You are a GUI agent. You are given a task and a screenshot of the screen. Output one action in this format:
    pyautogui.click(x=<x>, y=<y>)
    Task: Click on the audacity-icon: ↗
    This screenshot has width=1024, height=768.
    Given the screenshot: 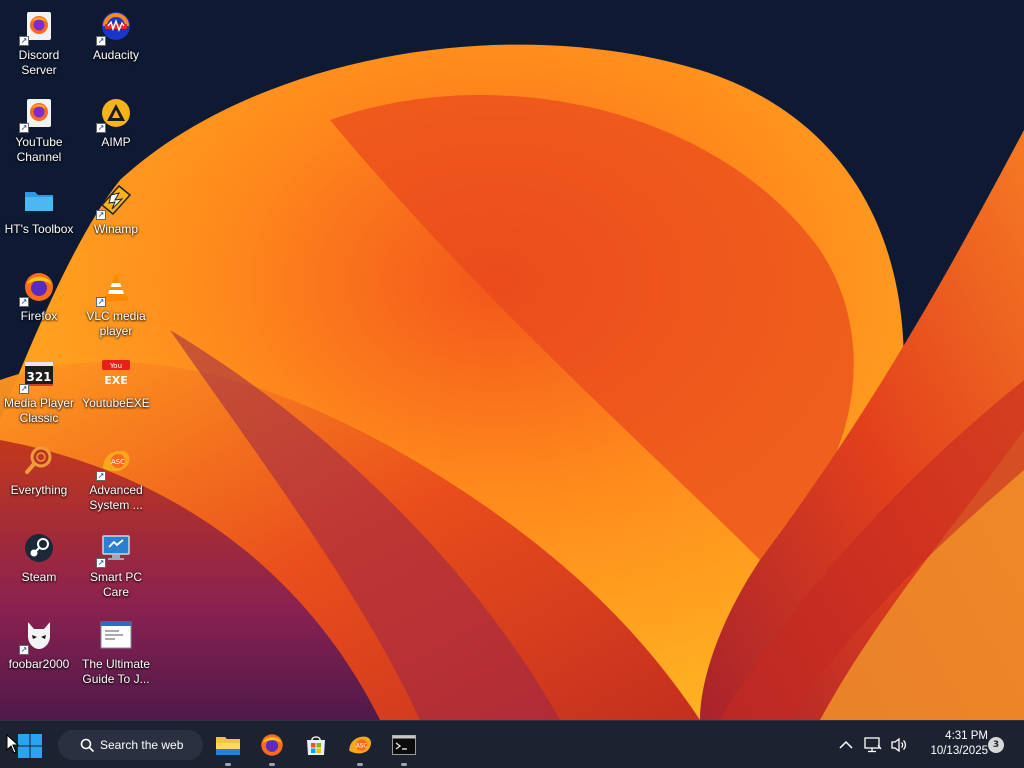 What is the action you would take?
    pyautogui.click(x=115, y=27)
    